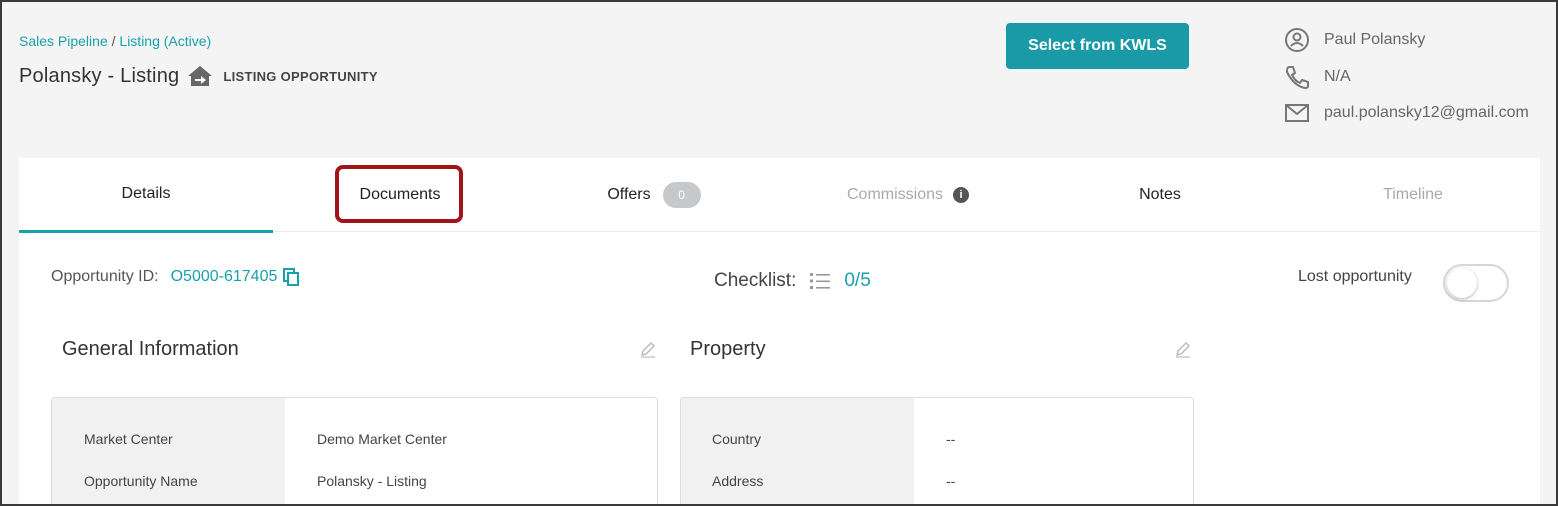 The height and width of the screenshot is (506, 1558). I want to click on general-information-title: General Information, so click(150, 349).